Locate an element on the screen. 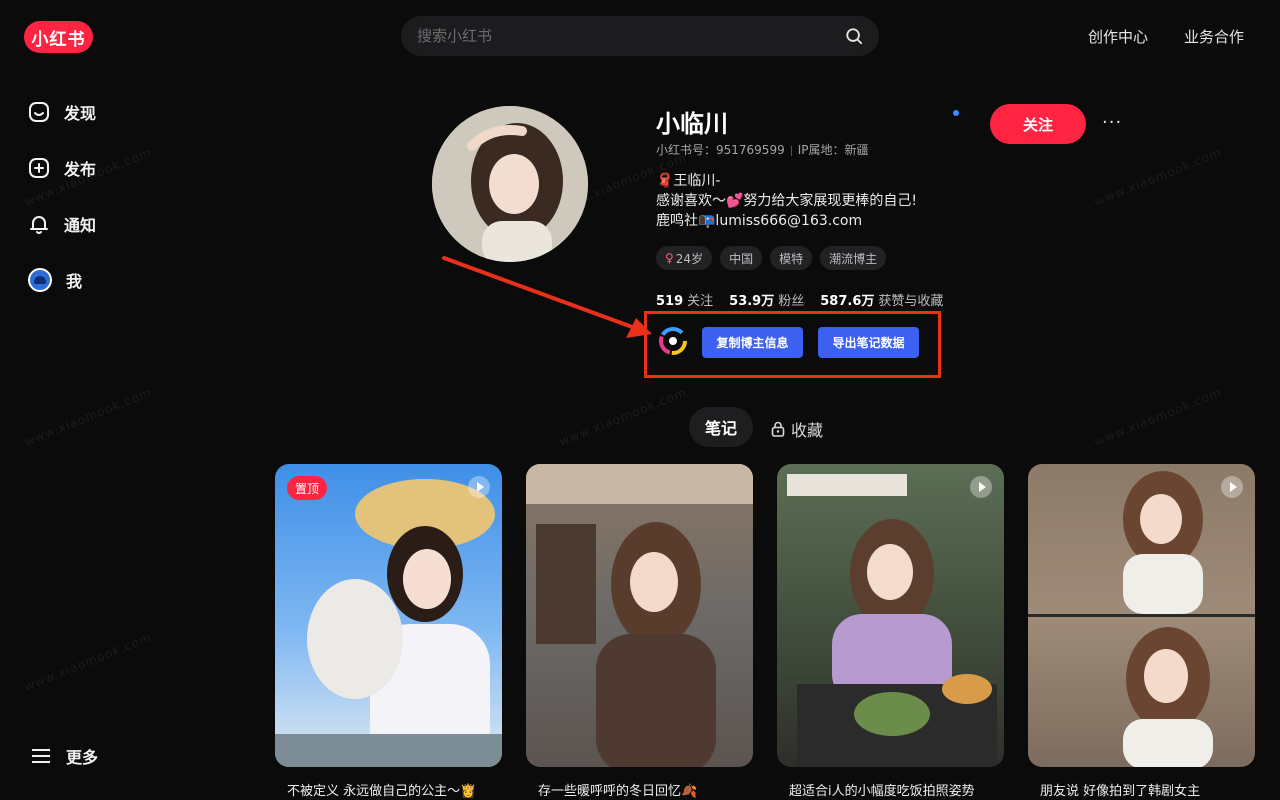 Image resolution: width=1280 pixels, height=800 pixels. creator-center-link: 创作中心 is located at coordinates (1118, 36).